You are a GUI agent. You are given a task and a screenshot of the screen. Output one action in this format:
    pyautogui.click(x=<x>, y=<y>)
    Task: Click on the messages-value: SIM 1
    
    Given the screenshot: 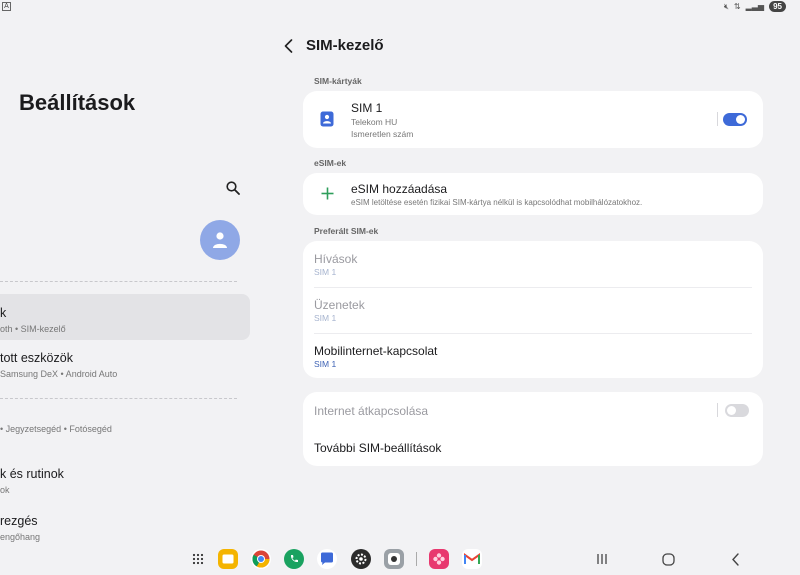 What is the action you would take?
    pyautogui.click(x=325, y=318)
    